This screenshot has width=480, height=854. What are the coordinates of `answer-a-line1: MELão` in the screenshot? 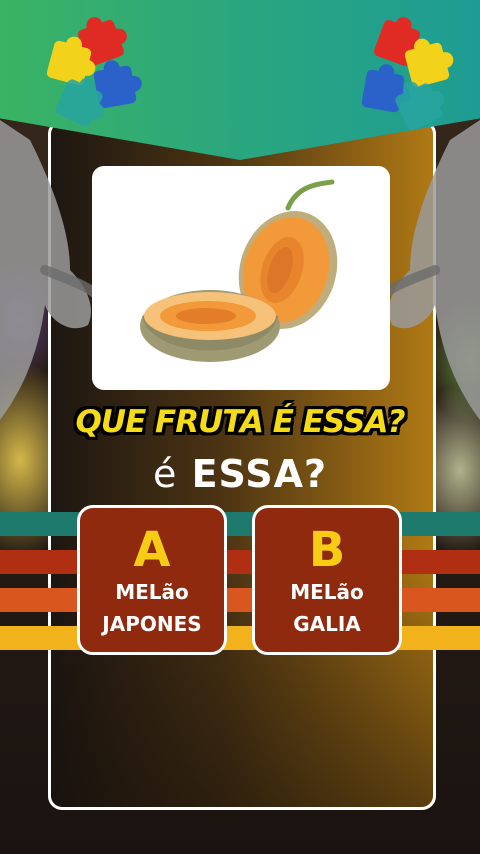 It's located at (152, 592).